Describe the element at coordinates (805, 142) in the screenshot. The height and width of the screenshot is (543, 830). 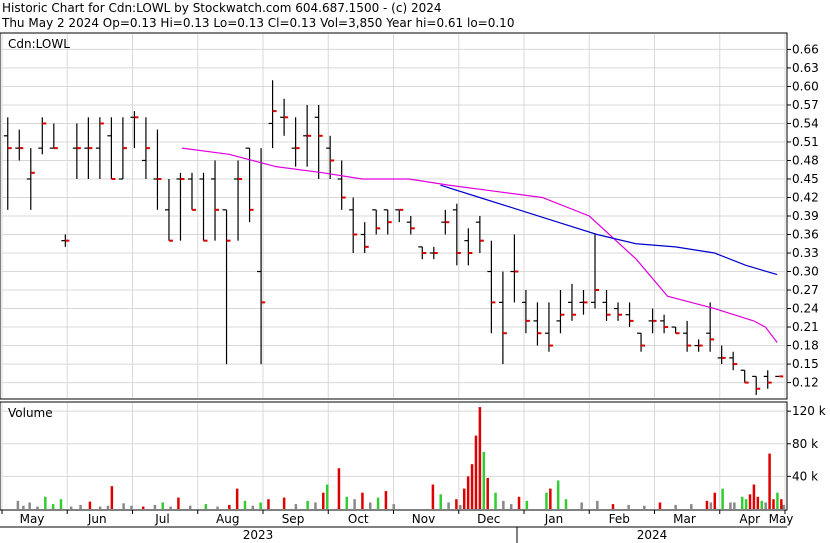
I see `price-tick-label: 0.51` at that location.